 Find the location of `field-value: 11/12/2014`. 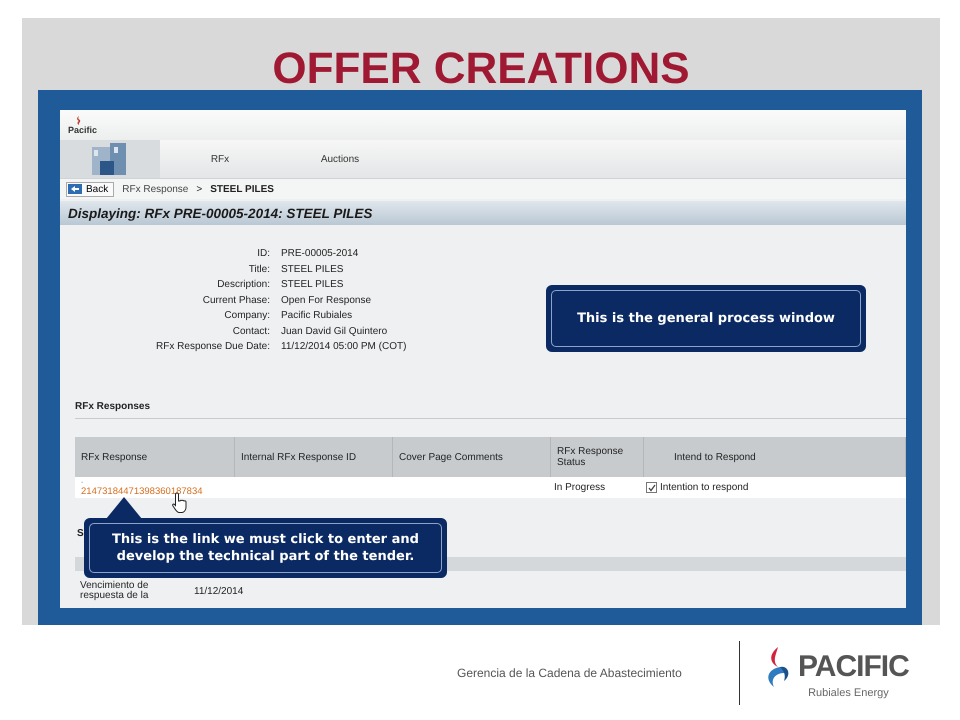

field-value: 11/12/2014 is located at coordinates (219, 591).